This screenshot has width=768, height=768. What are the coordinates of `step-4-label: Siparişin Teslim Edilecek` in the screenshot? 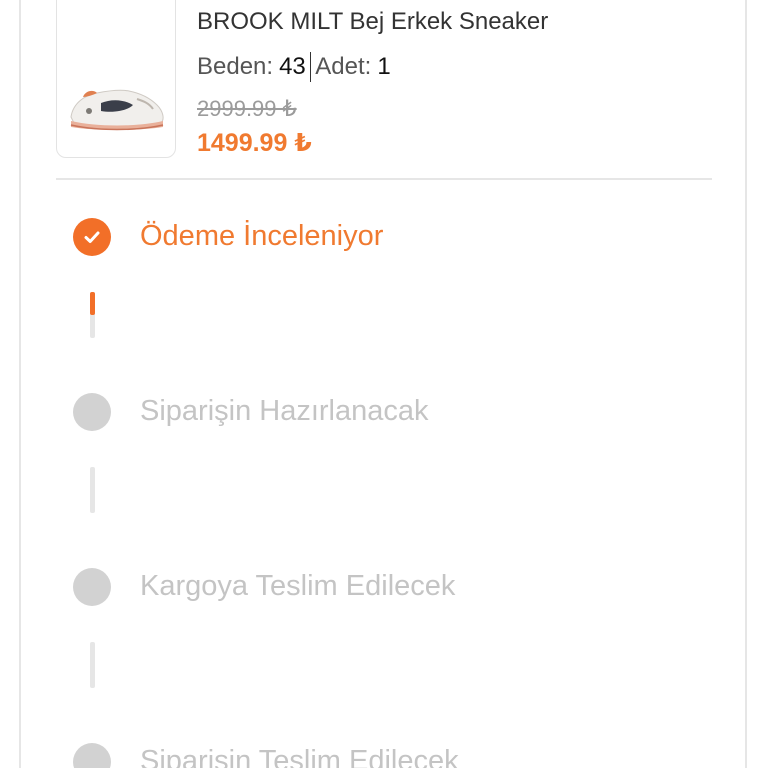 It's located at (299, 756).